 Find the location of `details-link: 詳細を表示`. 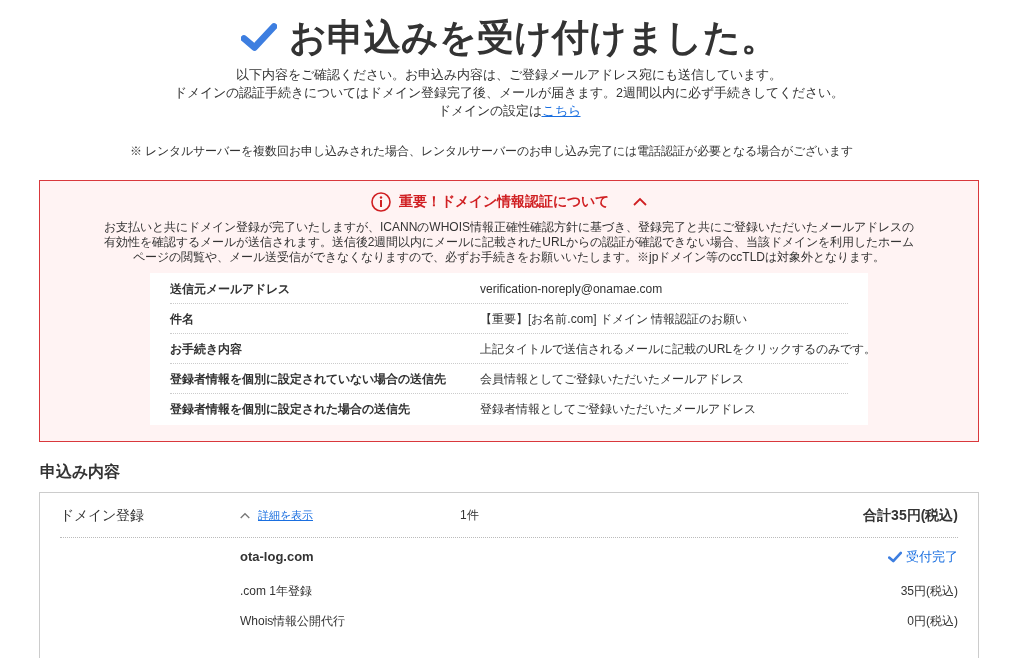

details-link: 詳細を表示 is located at coordinates (285, 515).